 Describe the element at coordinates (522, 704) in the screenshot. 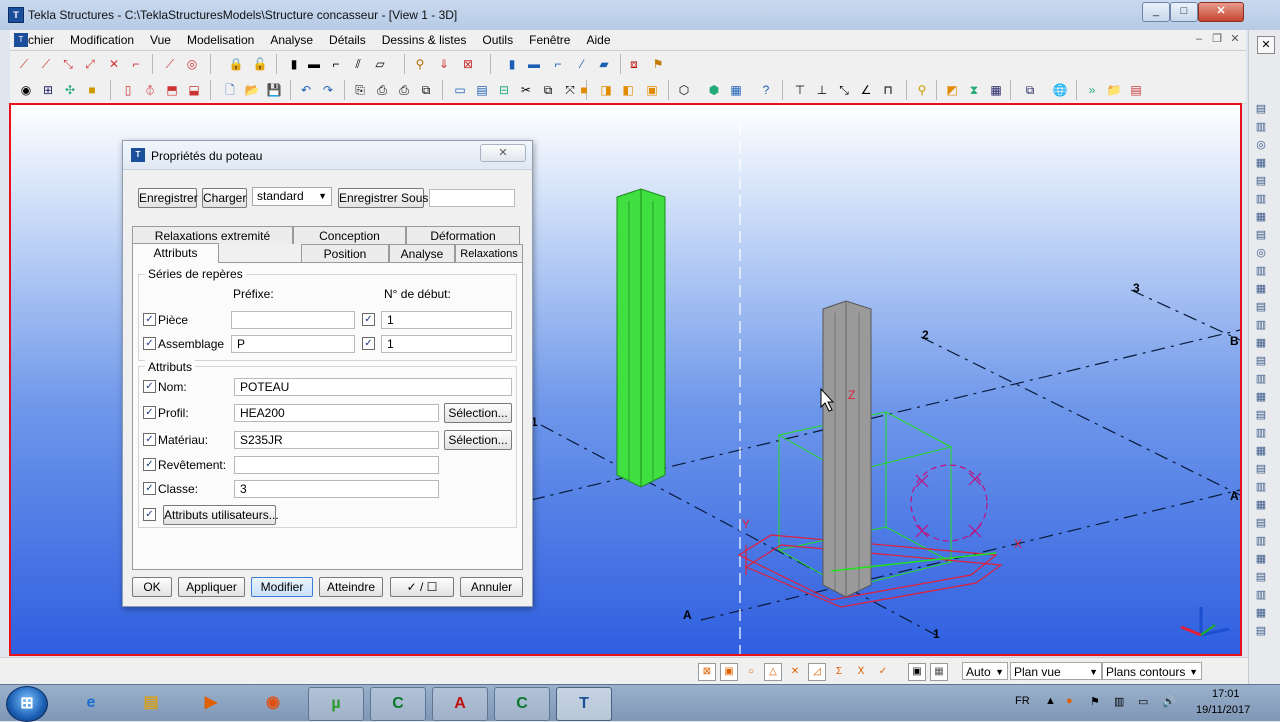

I see `camtasia-recorder-icon: C` at that location.